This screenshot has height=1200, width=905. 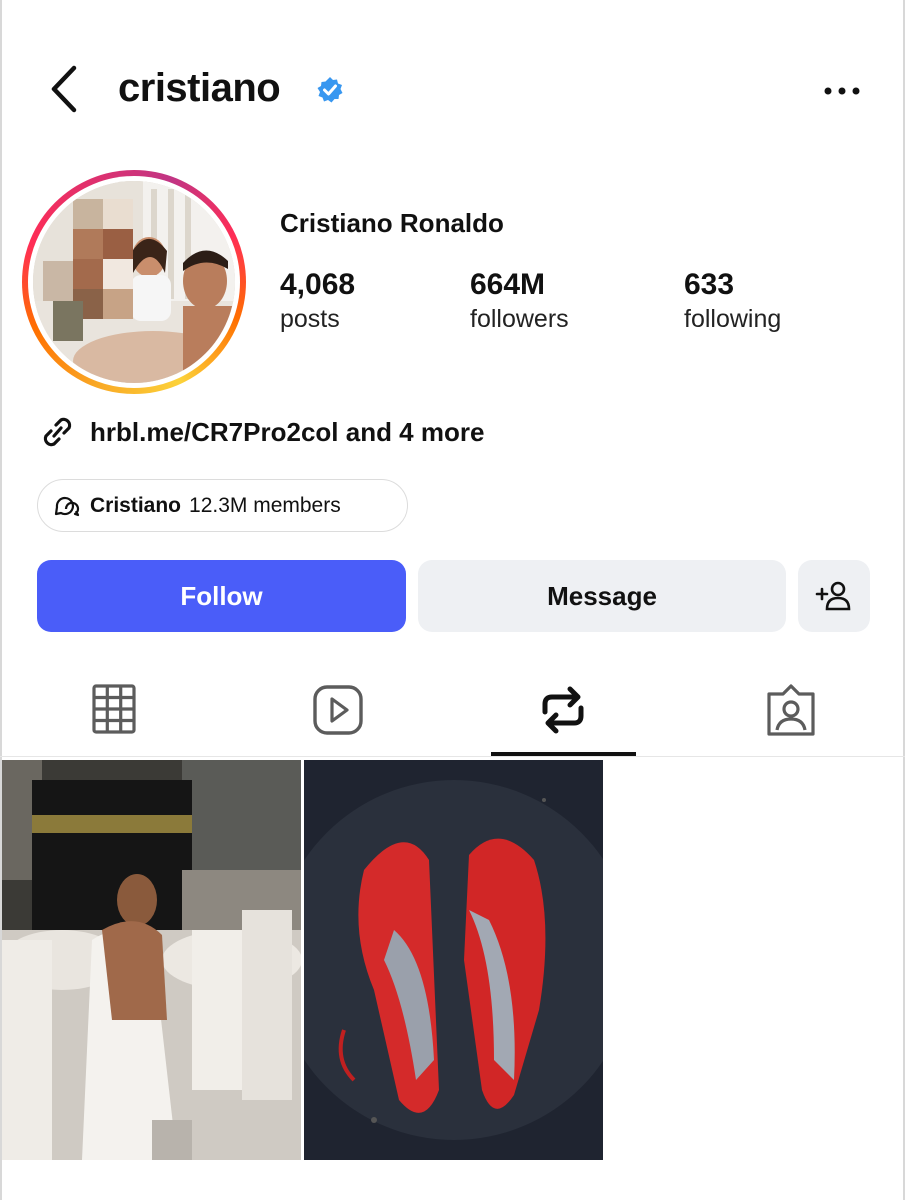 I want to click on profile-avatar, so click(x=134, y=282).